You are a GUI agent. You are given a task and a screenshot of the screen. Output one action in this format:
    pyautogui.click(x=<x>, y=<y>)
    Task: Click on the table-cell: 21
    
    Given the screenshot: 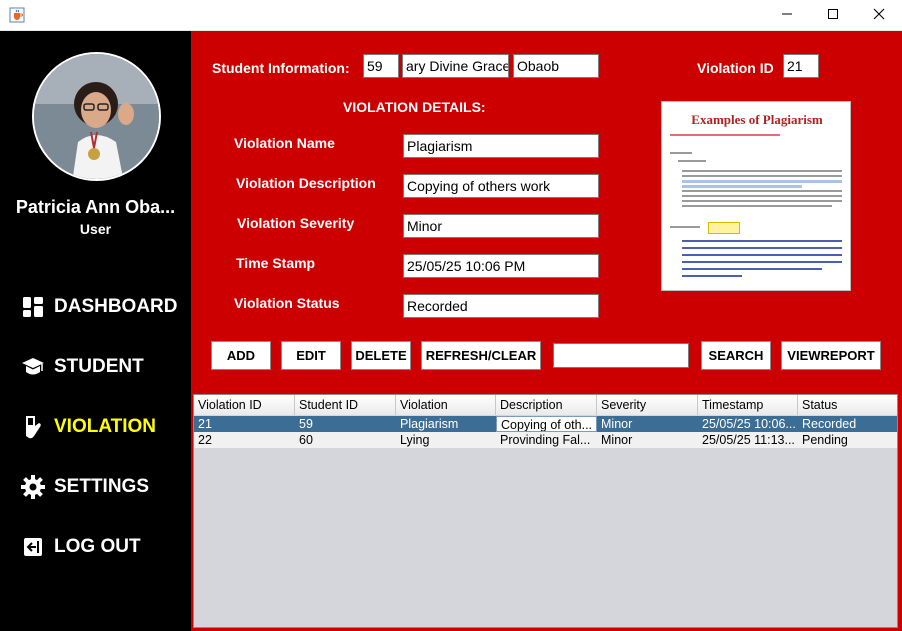 What is the action you would take?
    pyautogui.click(x=205, y=424)
    